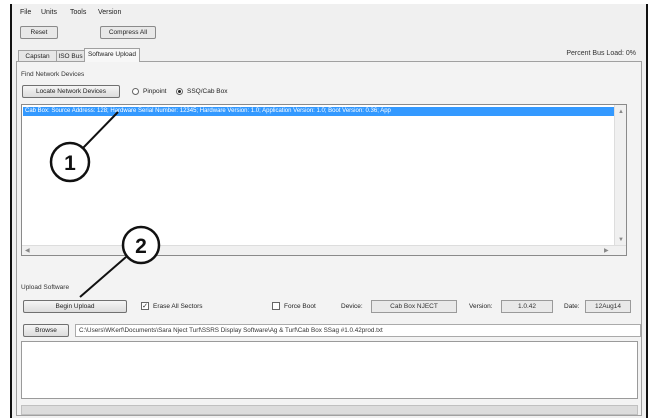  What do you see at coordinates (78, 12) in the screenshot?
I see `menu-tools: Tools` at bounding box center [78, 12].